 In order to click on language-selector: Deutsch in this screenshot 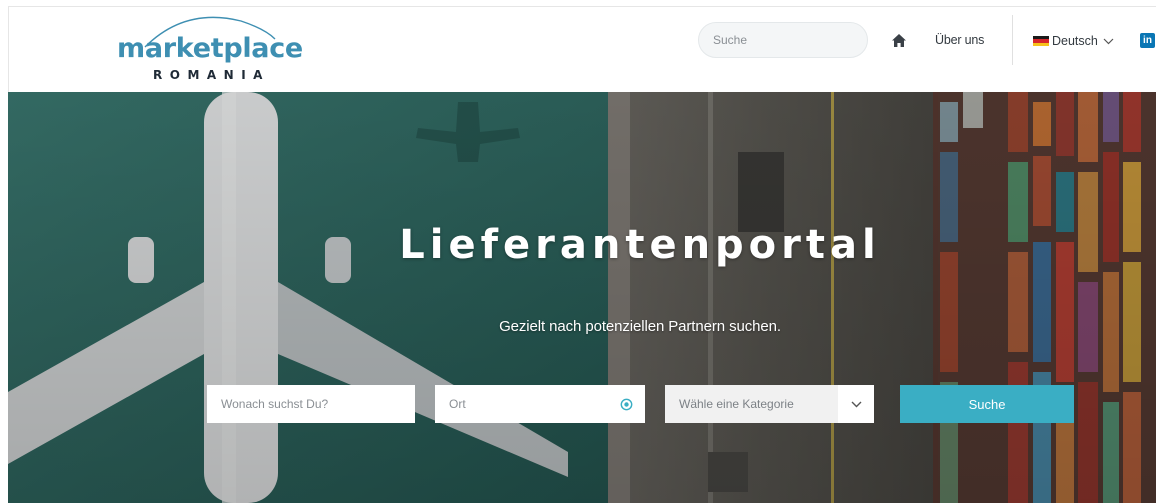, I will do `click(1073, 41)`.